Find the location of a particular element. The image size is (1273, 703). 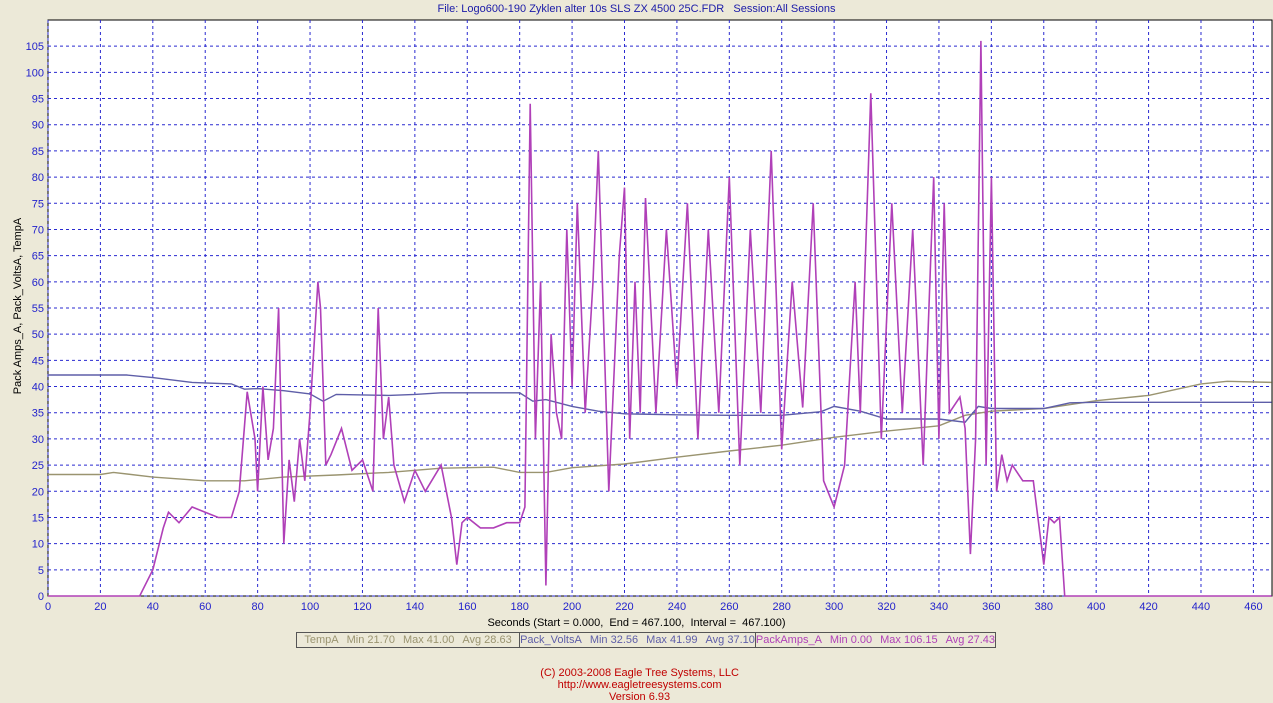

y-tick-label: 15 is located at coordinates (38, 518).